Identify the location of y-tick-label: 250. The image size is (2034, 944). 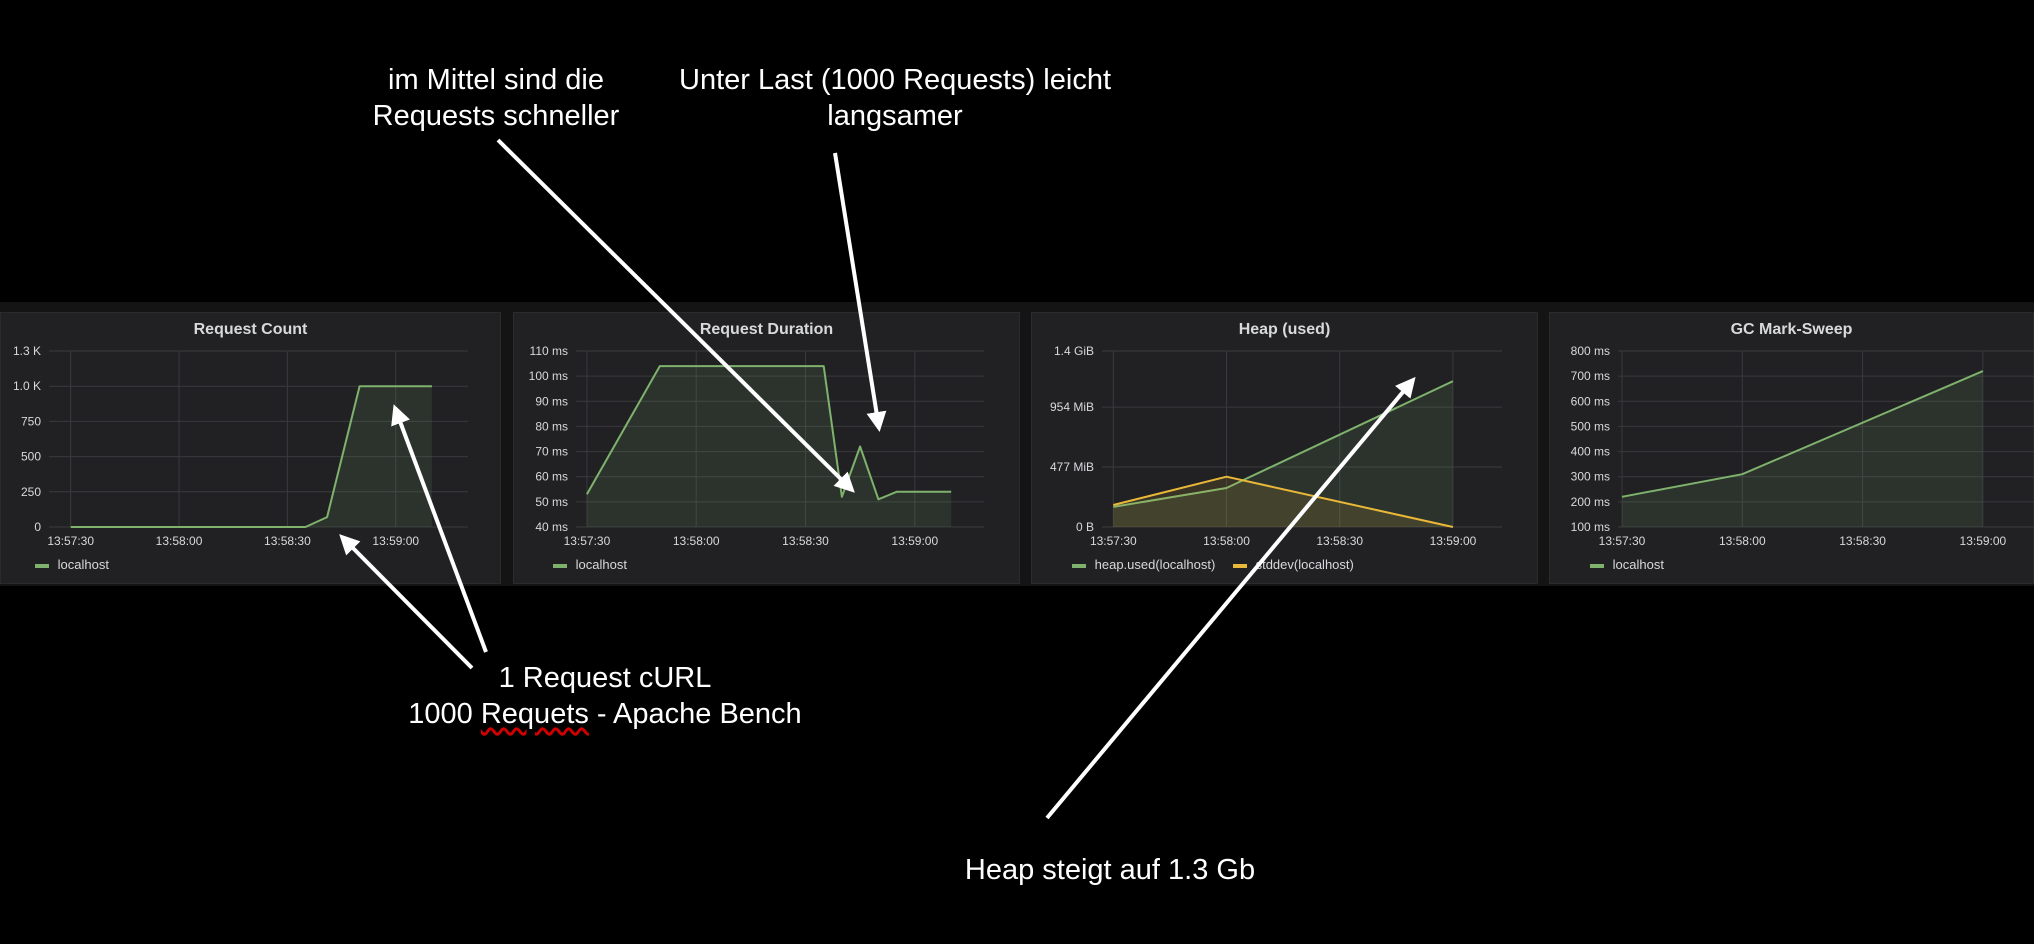
(31, 492).